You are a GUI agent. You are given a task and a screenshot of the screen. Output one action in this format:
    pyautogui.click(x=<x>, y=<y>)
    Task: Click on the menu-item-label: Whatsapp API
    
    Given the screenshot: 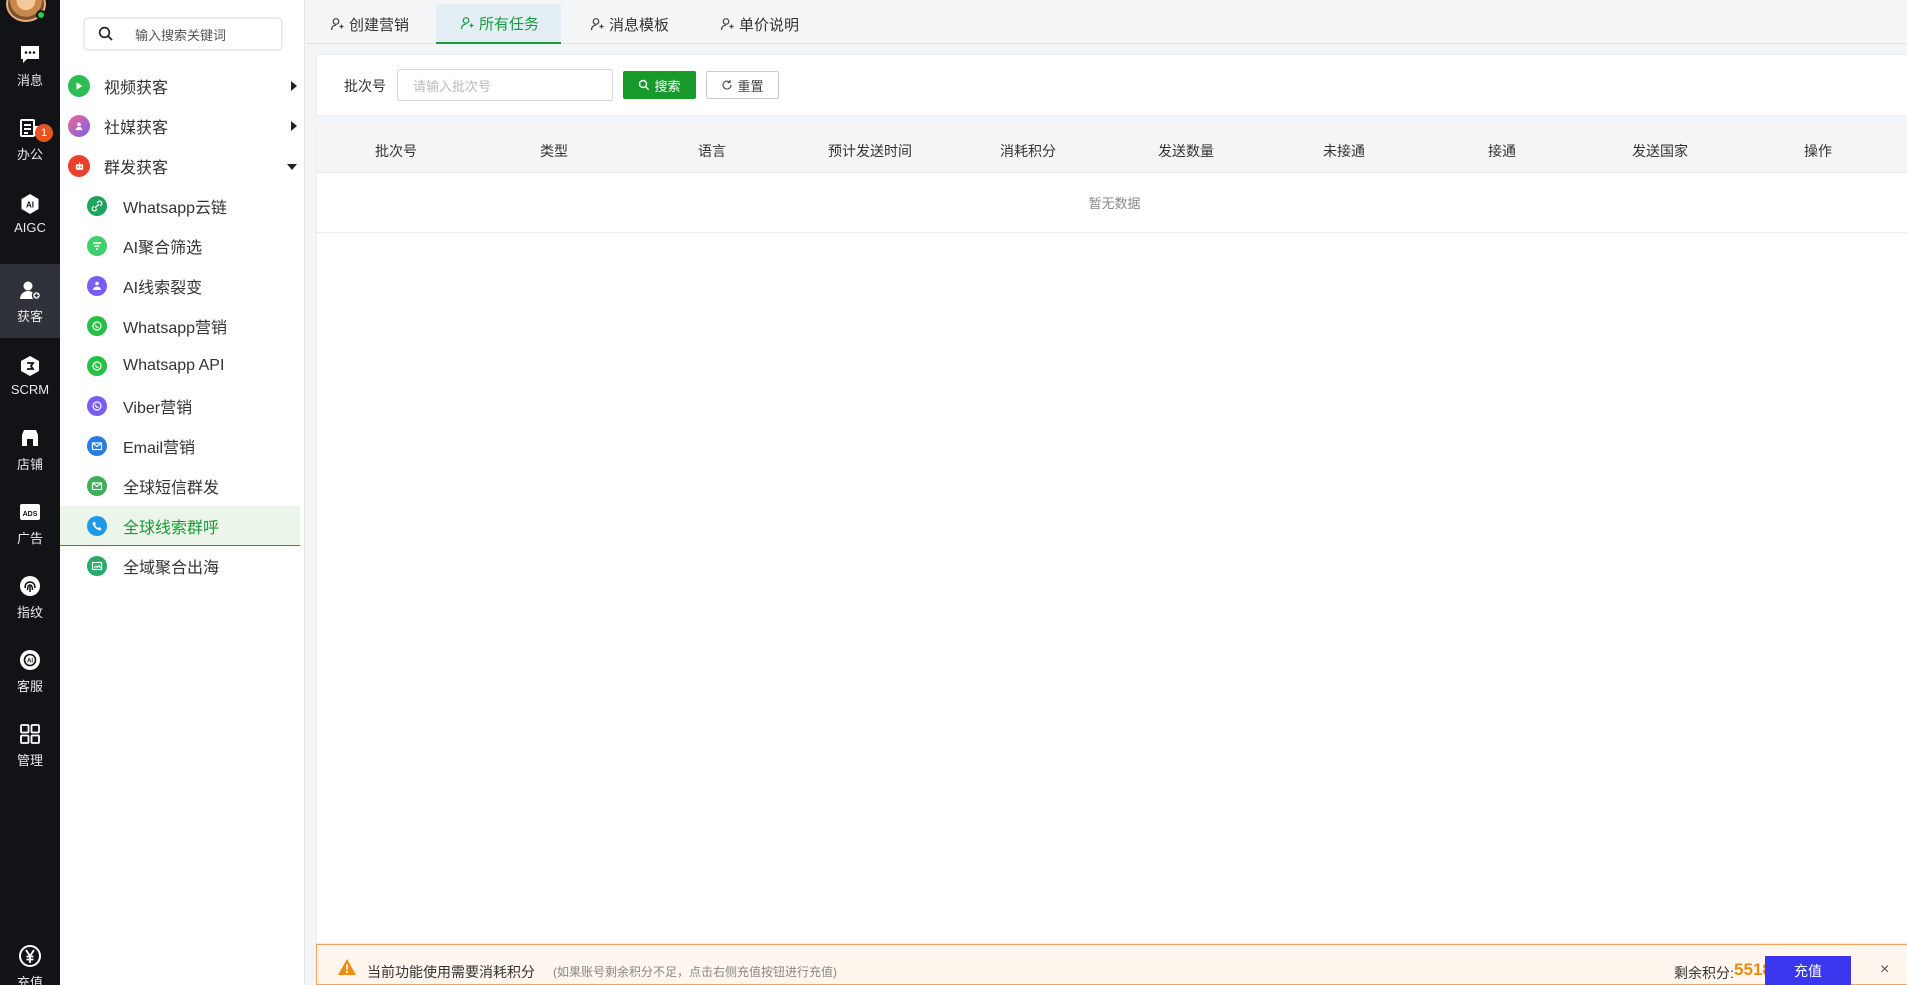 What is the action you would take?
    pyautogui.click(x=174, y=365)
    